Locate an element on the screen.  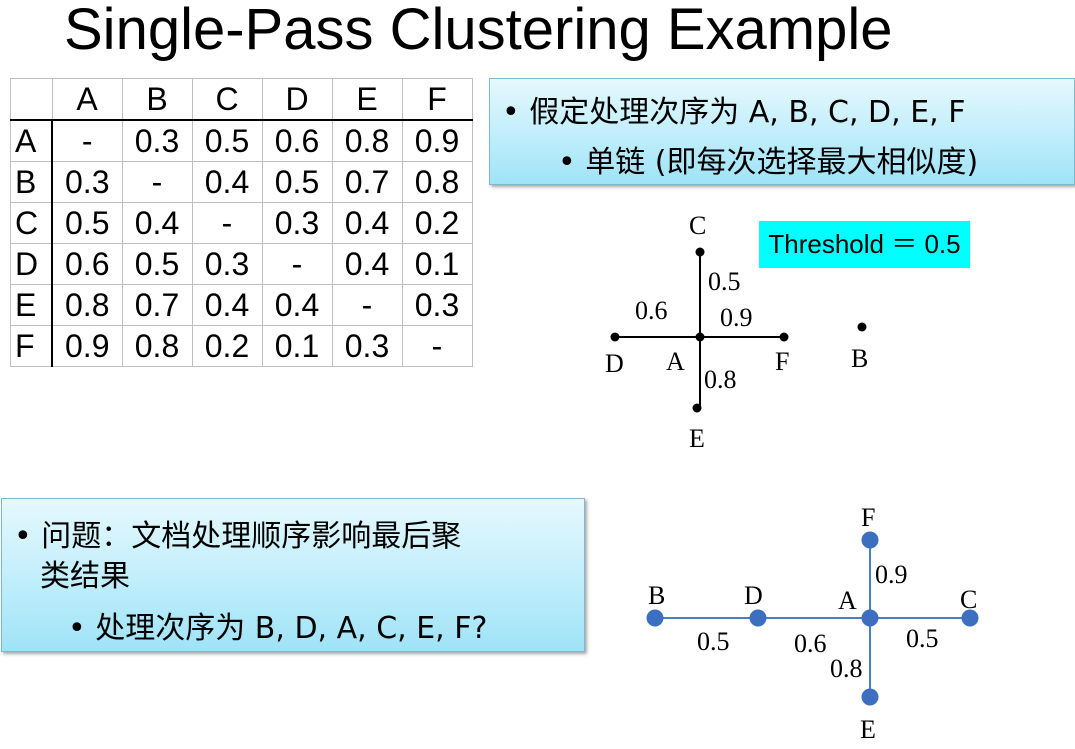
edge-weight-bd: 0.5 is located at coordinates (713, 641).